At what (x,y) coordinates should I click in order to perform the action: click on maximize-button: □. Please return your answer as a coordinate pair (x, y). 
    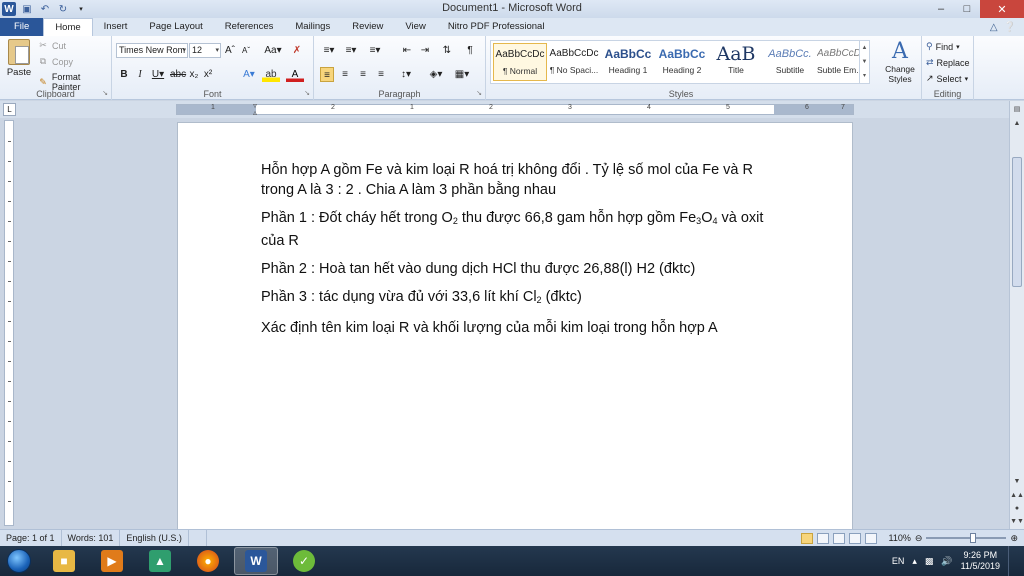
    Looking at the image, I should click on (967, 9).